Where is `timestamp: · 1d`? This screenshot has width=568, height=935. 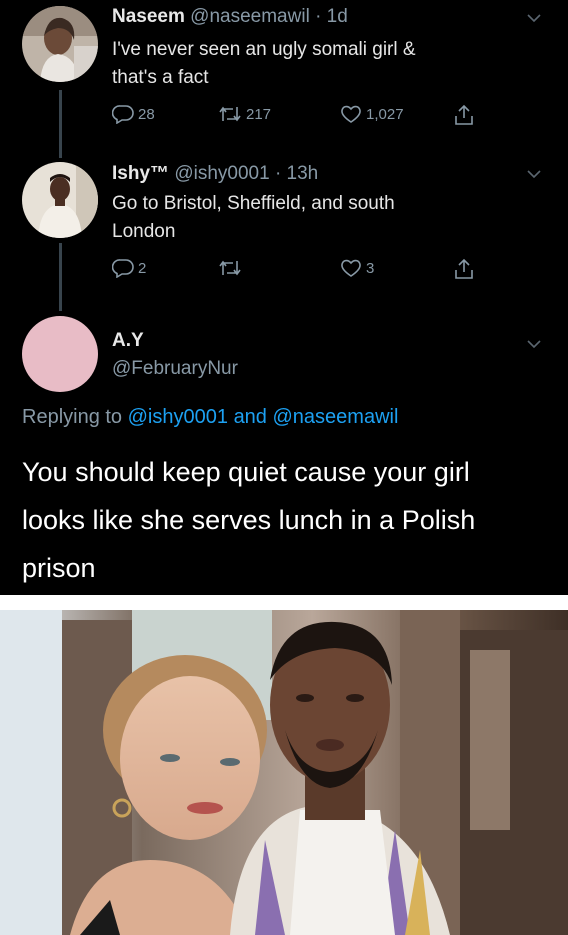
timestamp: · 1d is located at coordinates (331, 16).